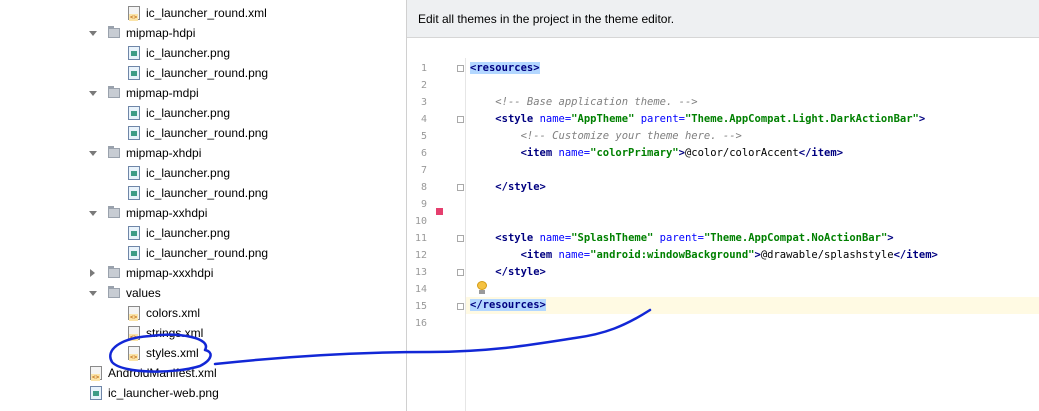  I want to click on tree-folder-row: mipmap-xhdpi, so click(203, 153).